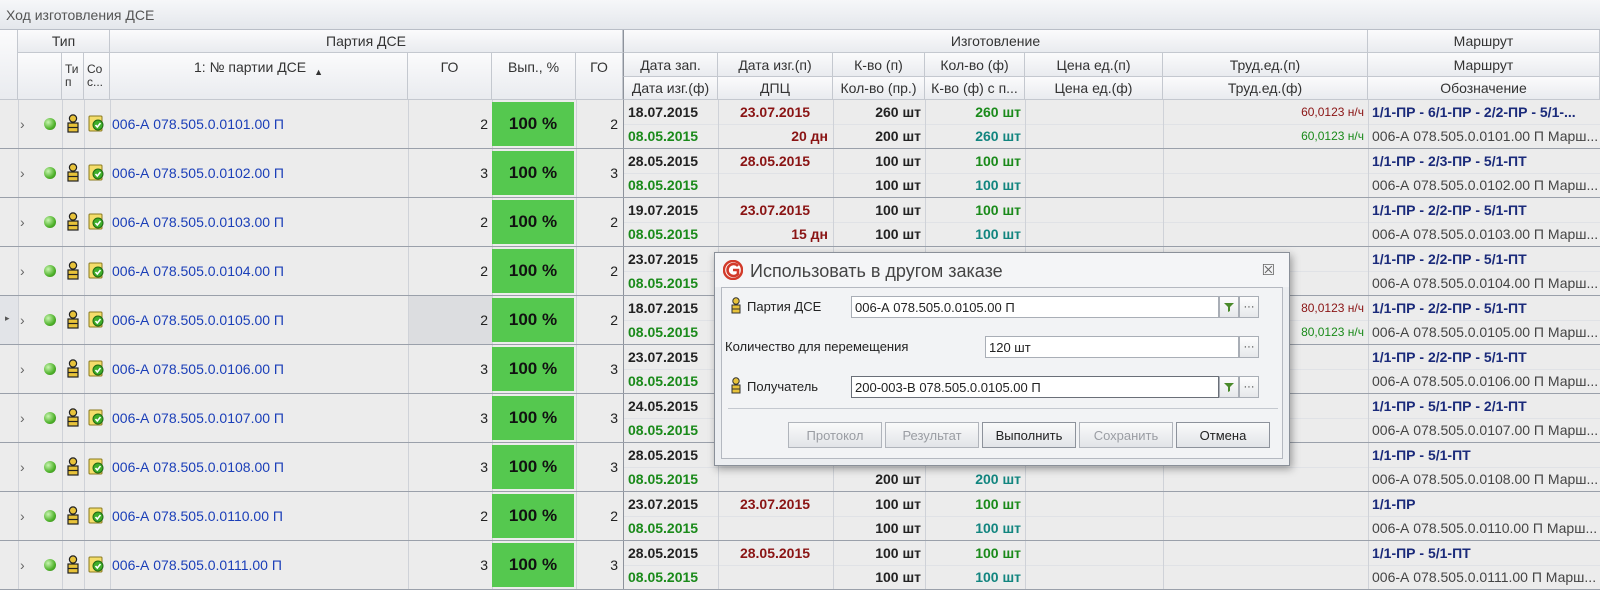 This screenshot has width=1600, height=593. Describe the element at coordinates (783, 386) in the screenshot. I see `recipient-label: Получатель` at that location.